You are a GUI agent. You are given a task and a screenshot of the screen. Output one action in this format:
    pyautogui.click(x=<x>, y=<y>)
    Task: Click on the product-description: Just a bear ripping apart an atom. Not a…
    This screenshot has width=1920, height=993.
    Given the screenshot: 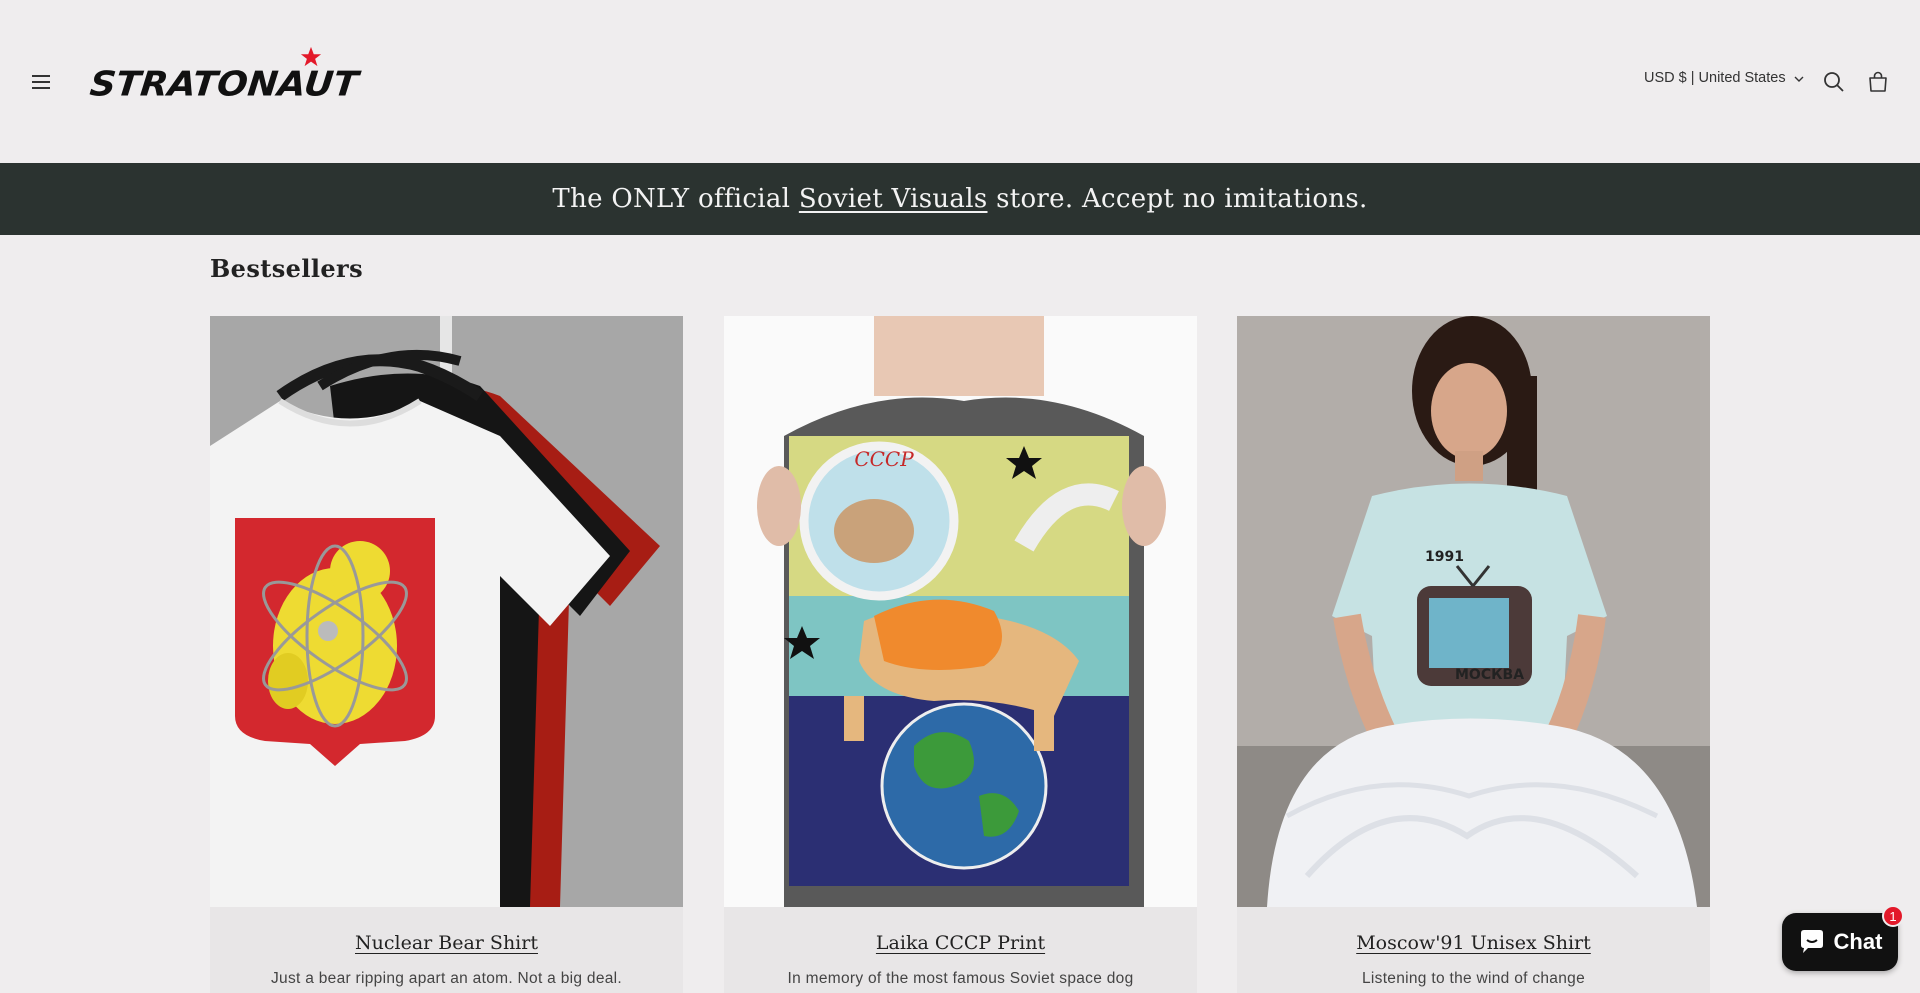 What is the action you would take?
    pyautogui.click(x=446, y=978)
    